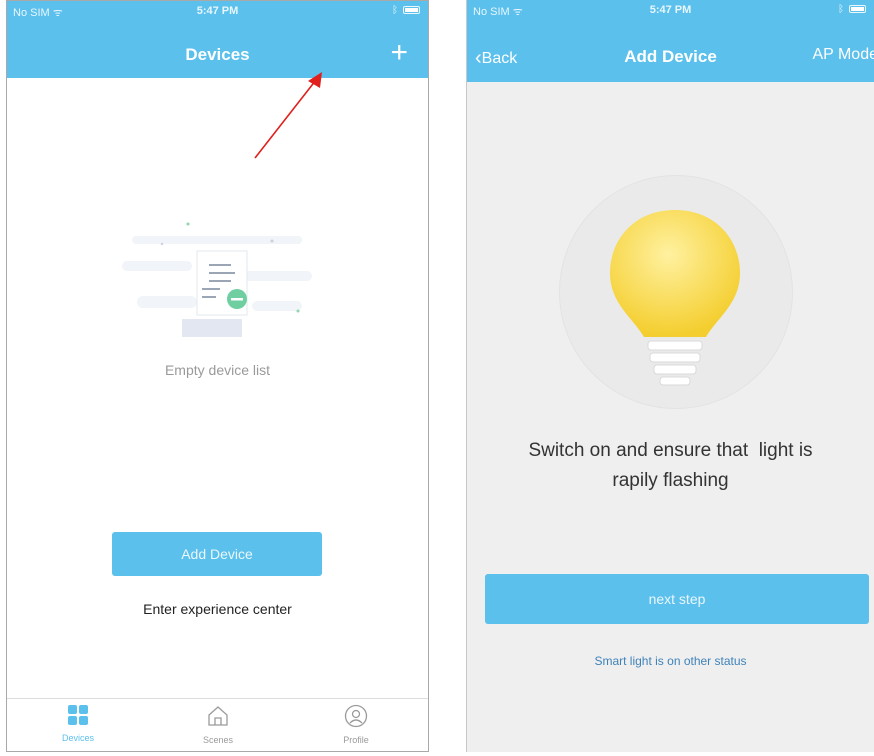 The image size is (874, 756). I want to click on home-icon, so click(218, 716).